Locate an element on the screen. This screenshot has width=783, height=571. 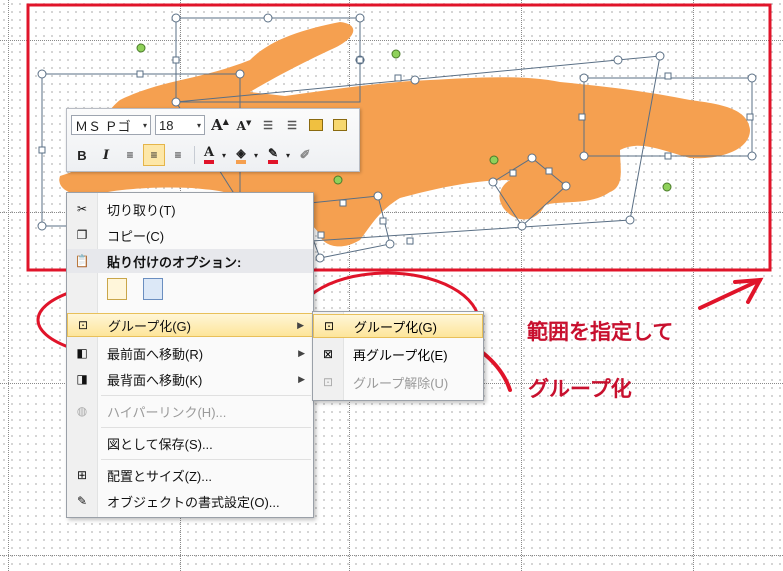
brush-icon: ✐ is located at coordinates (305, 154).